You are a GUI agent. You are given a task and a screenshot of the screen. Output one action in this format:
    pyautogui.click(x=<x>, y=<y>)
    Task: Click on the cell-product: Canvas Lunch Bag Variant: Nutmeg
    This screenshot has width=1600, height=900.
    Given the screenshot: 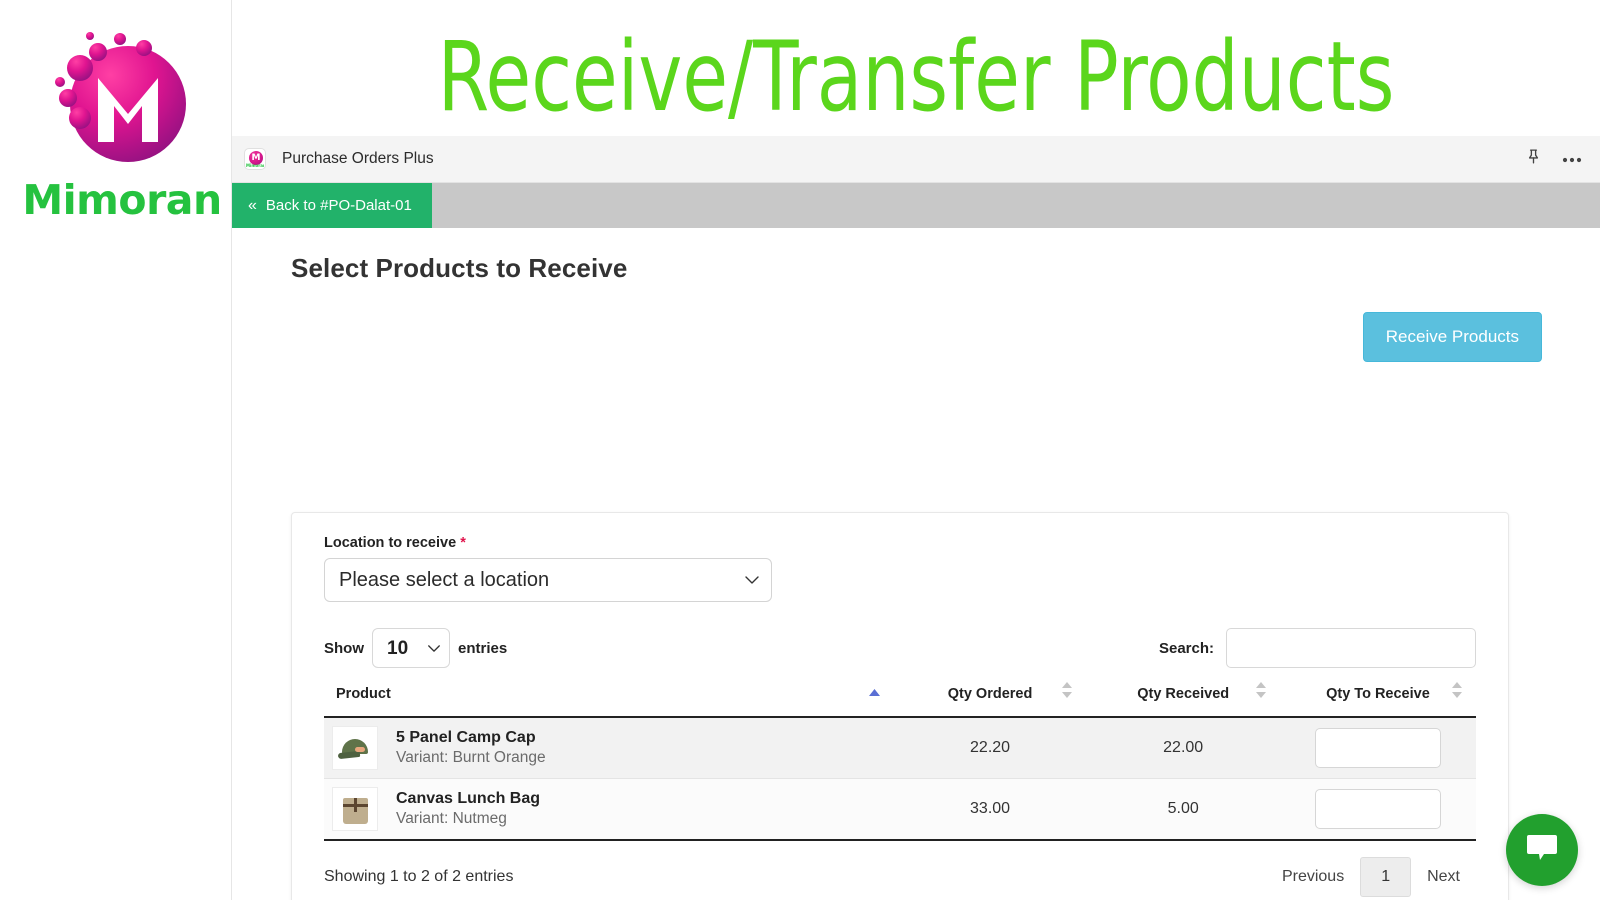 What is the action you would take?
    pyautogui.click(x=609, y=809)
    